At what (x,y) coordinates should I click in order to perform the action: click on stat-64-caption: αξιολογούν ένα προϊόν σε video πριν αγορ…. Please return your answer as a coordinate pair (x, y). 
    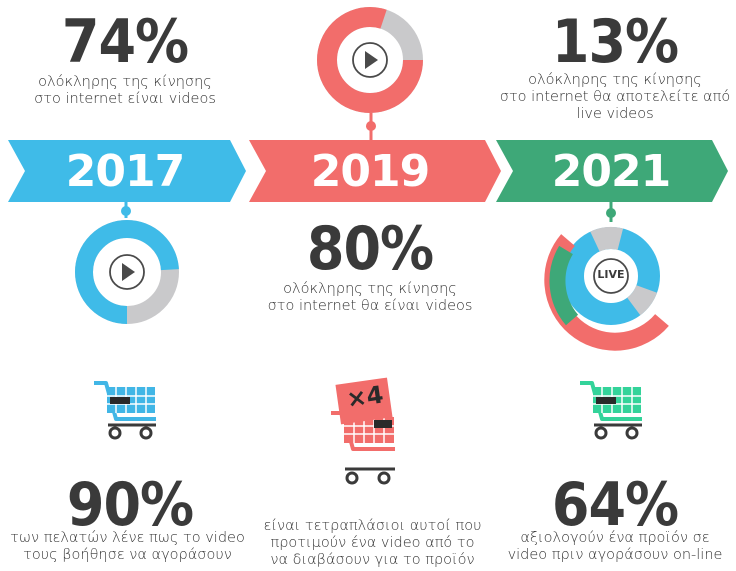
    Looking at the image, I should click on (615, 546).